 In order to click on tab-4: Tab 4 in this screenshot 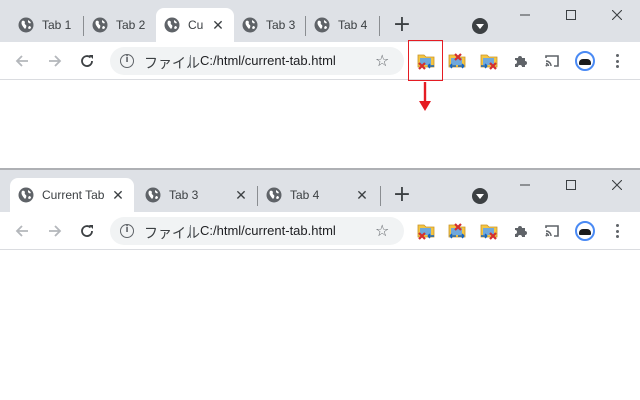, I will do `click(342, 25)`.